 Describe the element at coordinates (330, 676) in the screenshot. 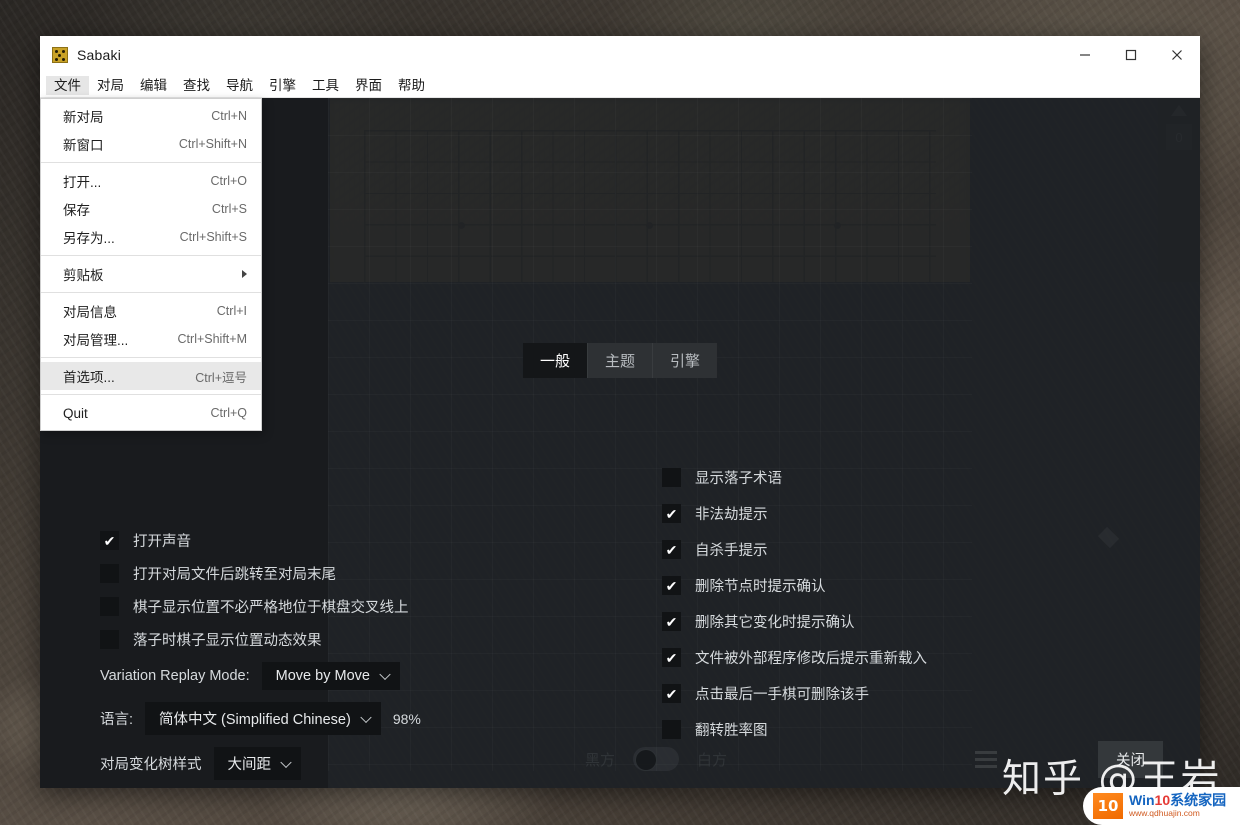

I see `preference-select: Move by Move` at that location.